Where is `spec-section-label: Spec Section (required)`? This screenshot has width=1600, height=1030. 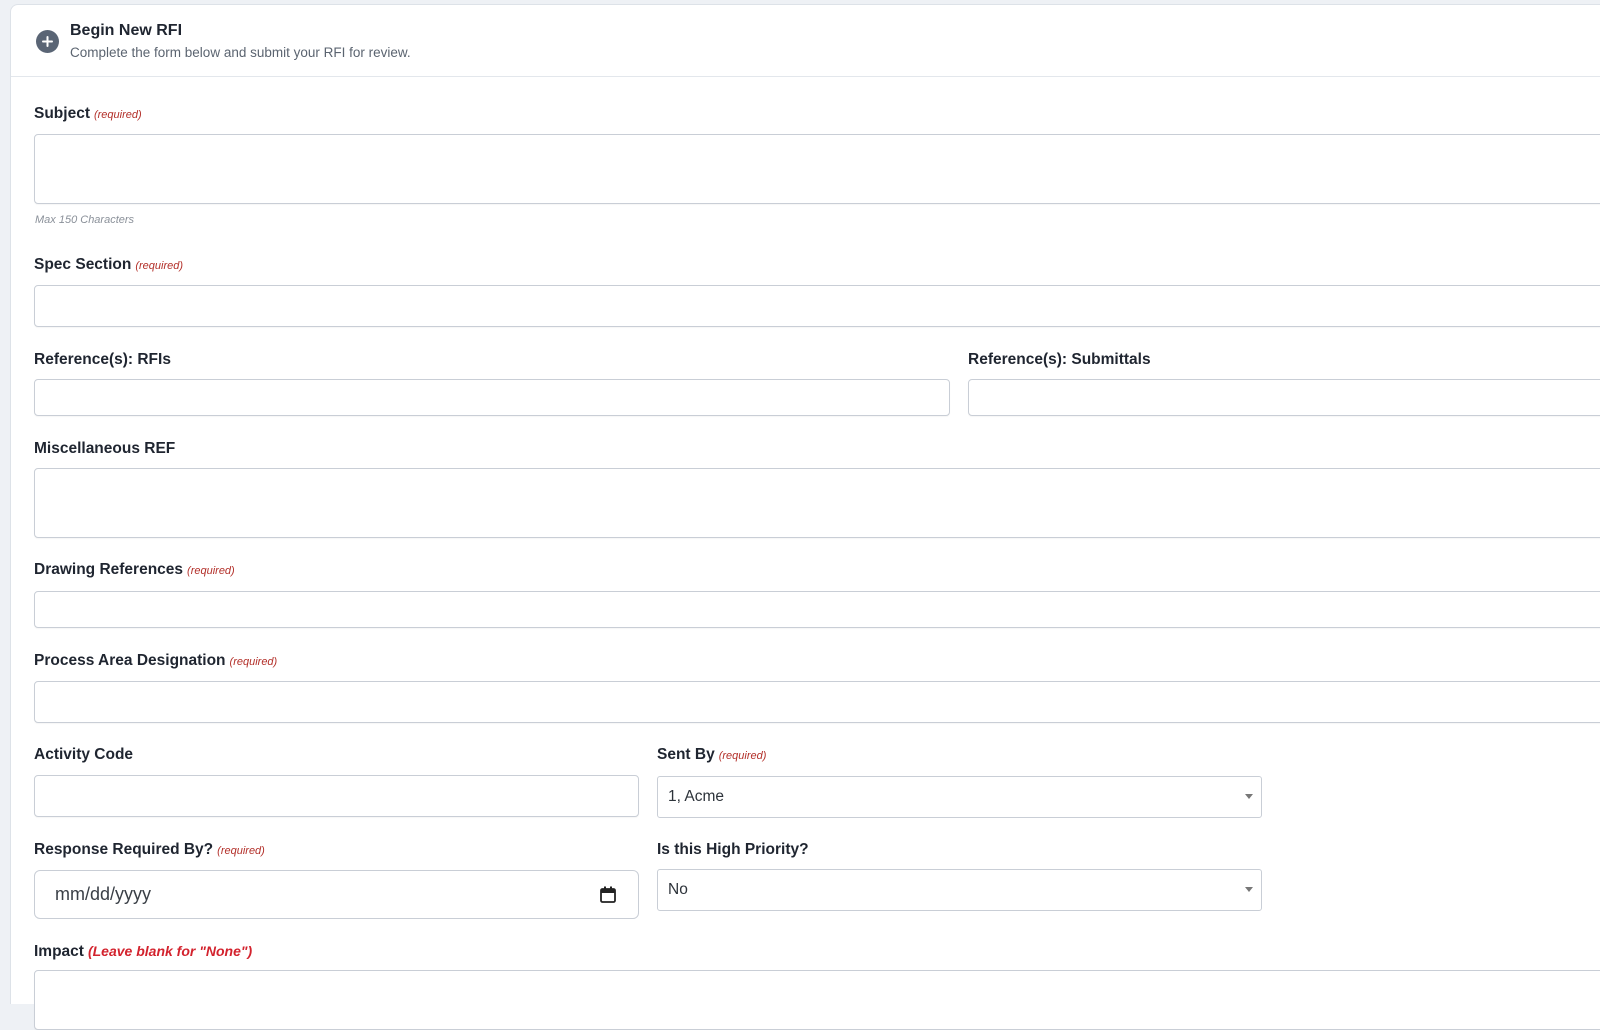 spec-section-label: Spec Section (required) is located at coordinates (108, 265).